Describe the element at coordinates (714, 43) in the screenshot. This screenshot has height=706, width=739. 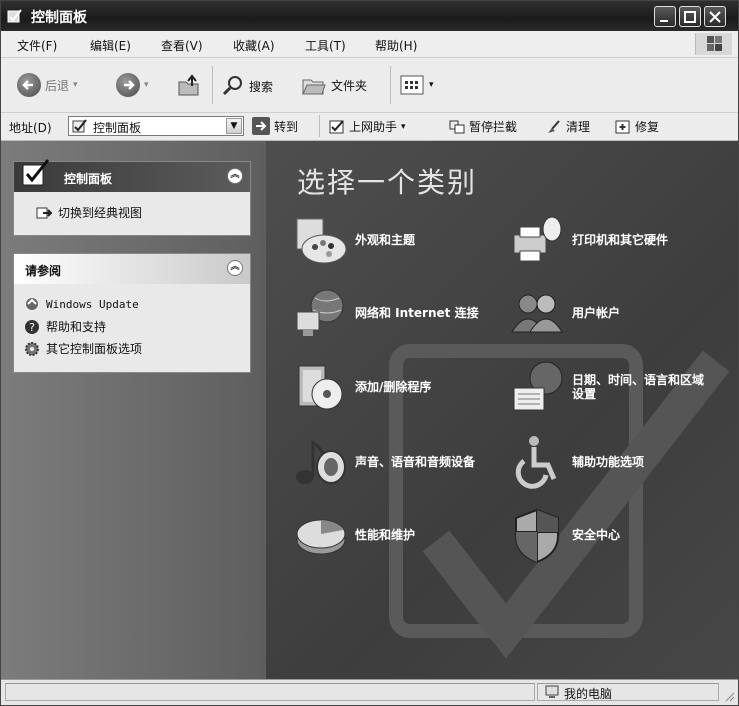
I see `windows-flag-icon` at that location.